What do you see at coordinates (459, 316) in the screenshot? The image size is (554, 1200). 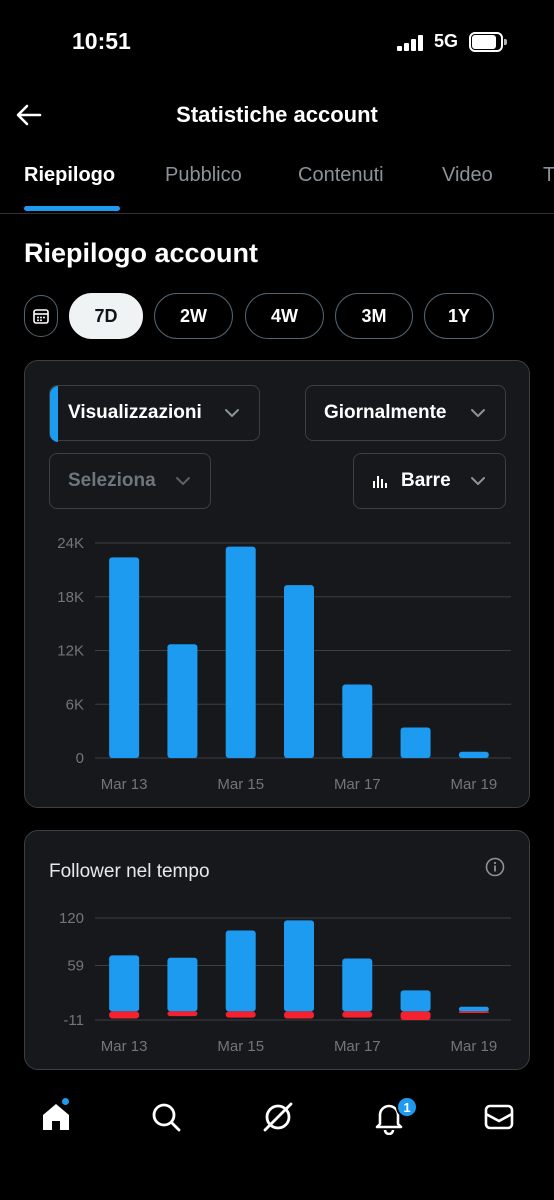 I see `period-chip-1y: 1Y` at bounding box center [459, 316].